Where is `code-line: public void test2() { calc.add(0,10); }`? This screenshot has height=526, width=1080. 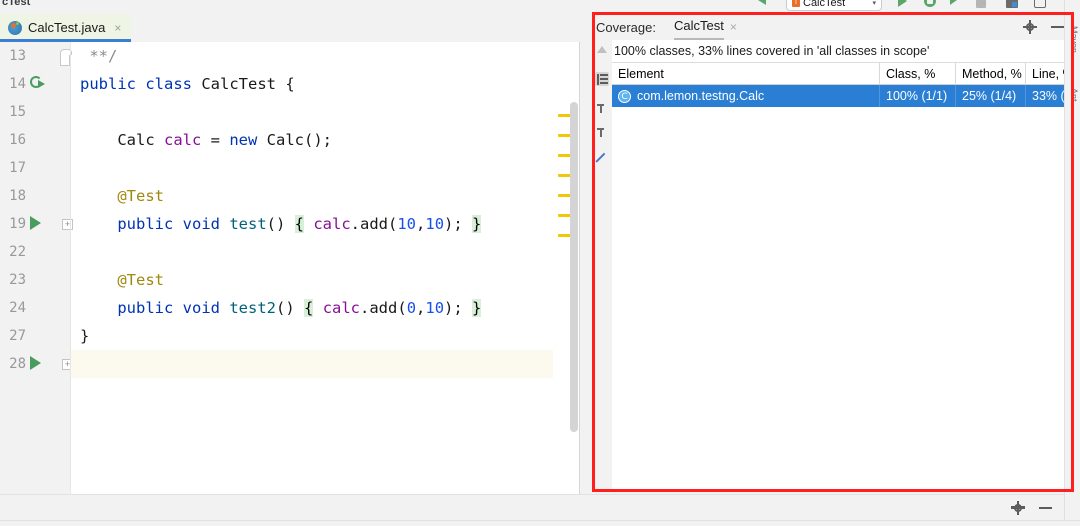 code-line: public void test2() { calc.add(0,10); } is located at coordinates (312, 308).